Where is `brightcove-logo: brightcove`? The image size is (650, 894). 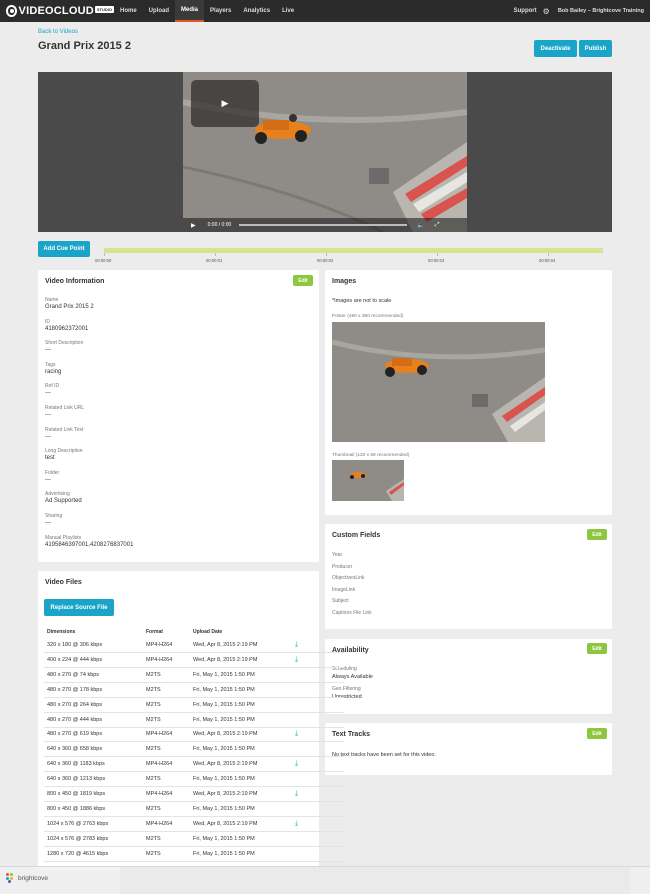 brightcove-logo: brightcove is located at coordinates (27, 878).